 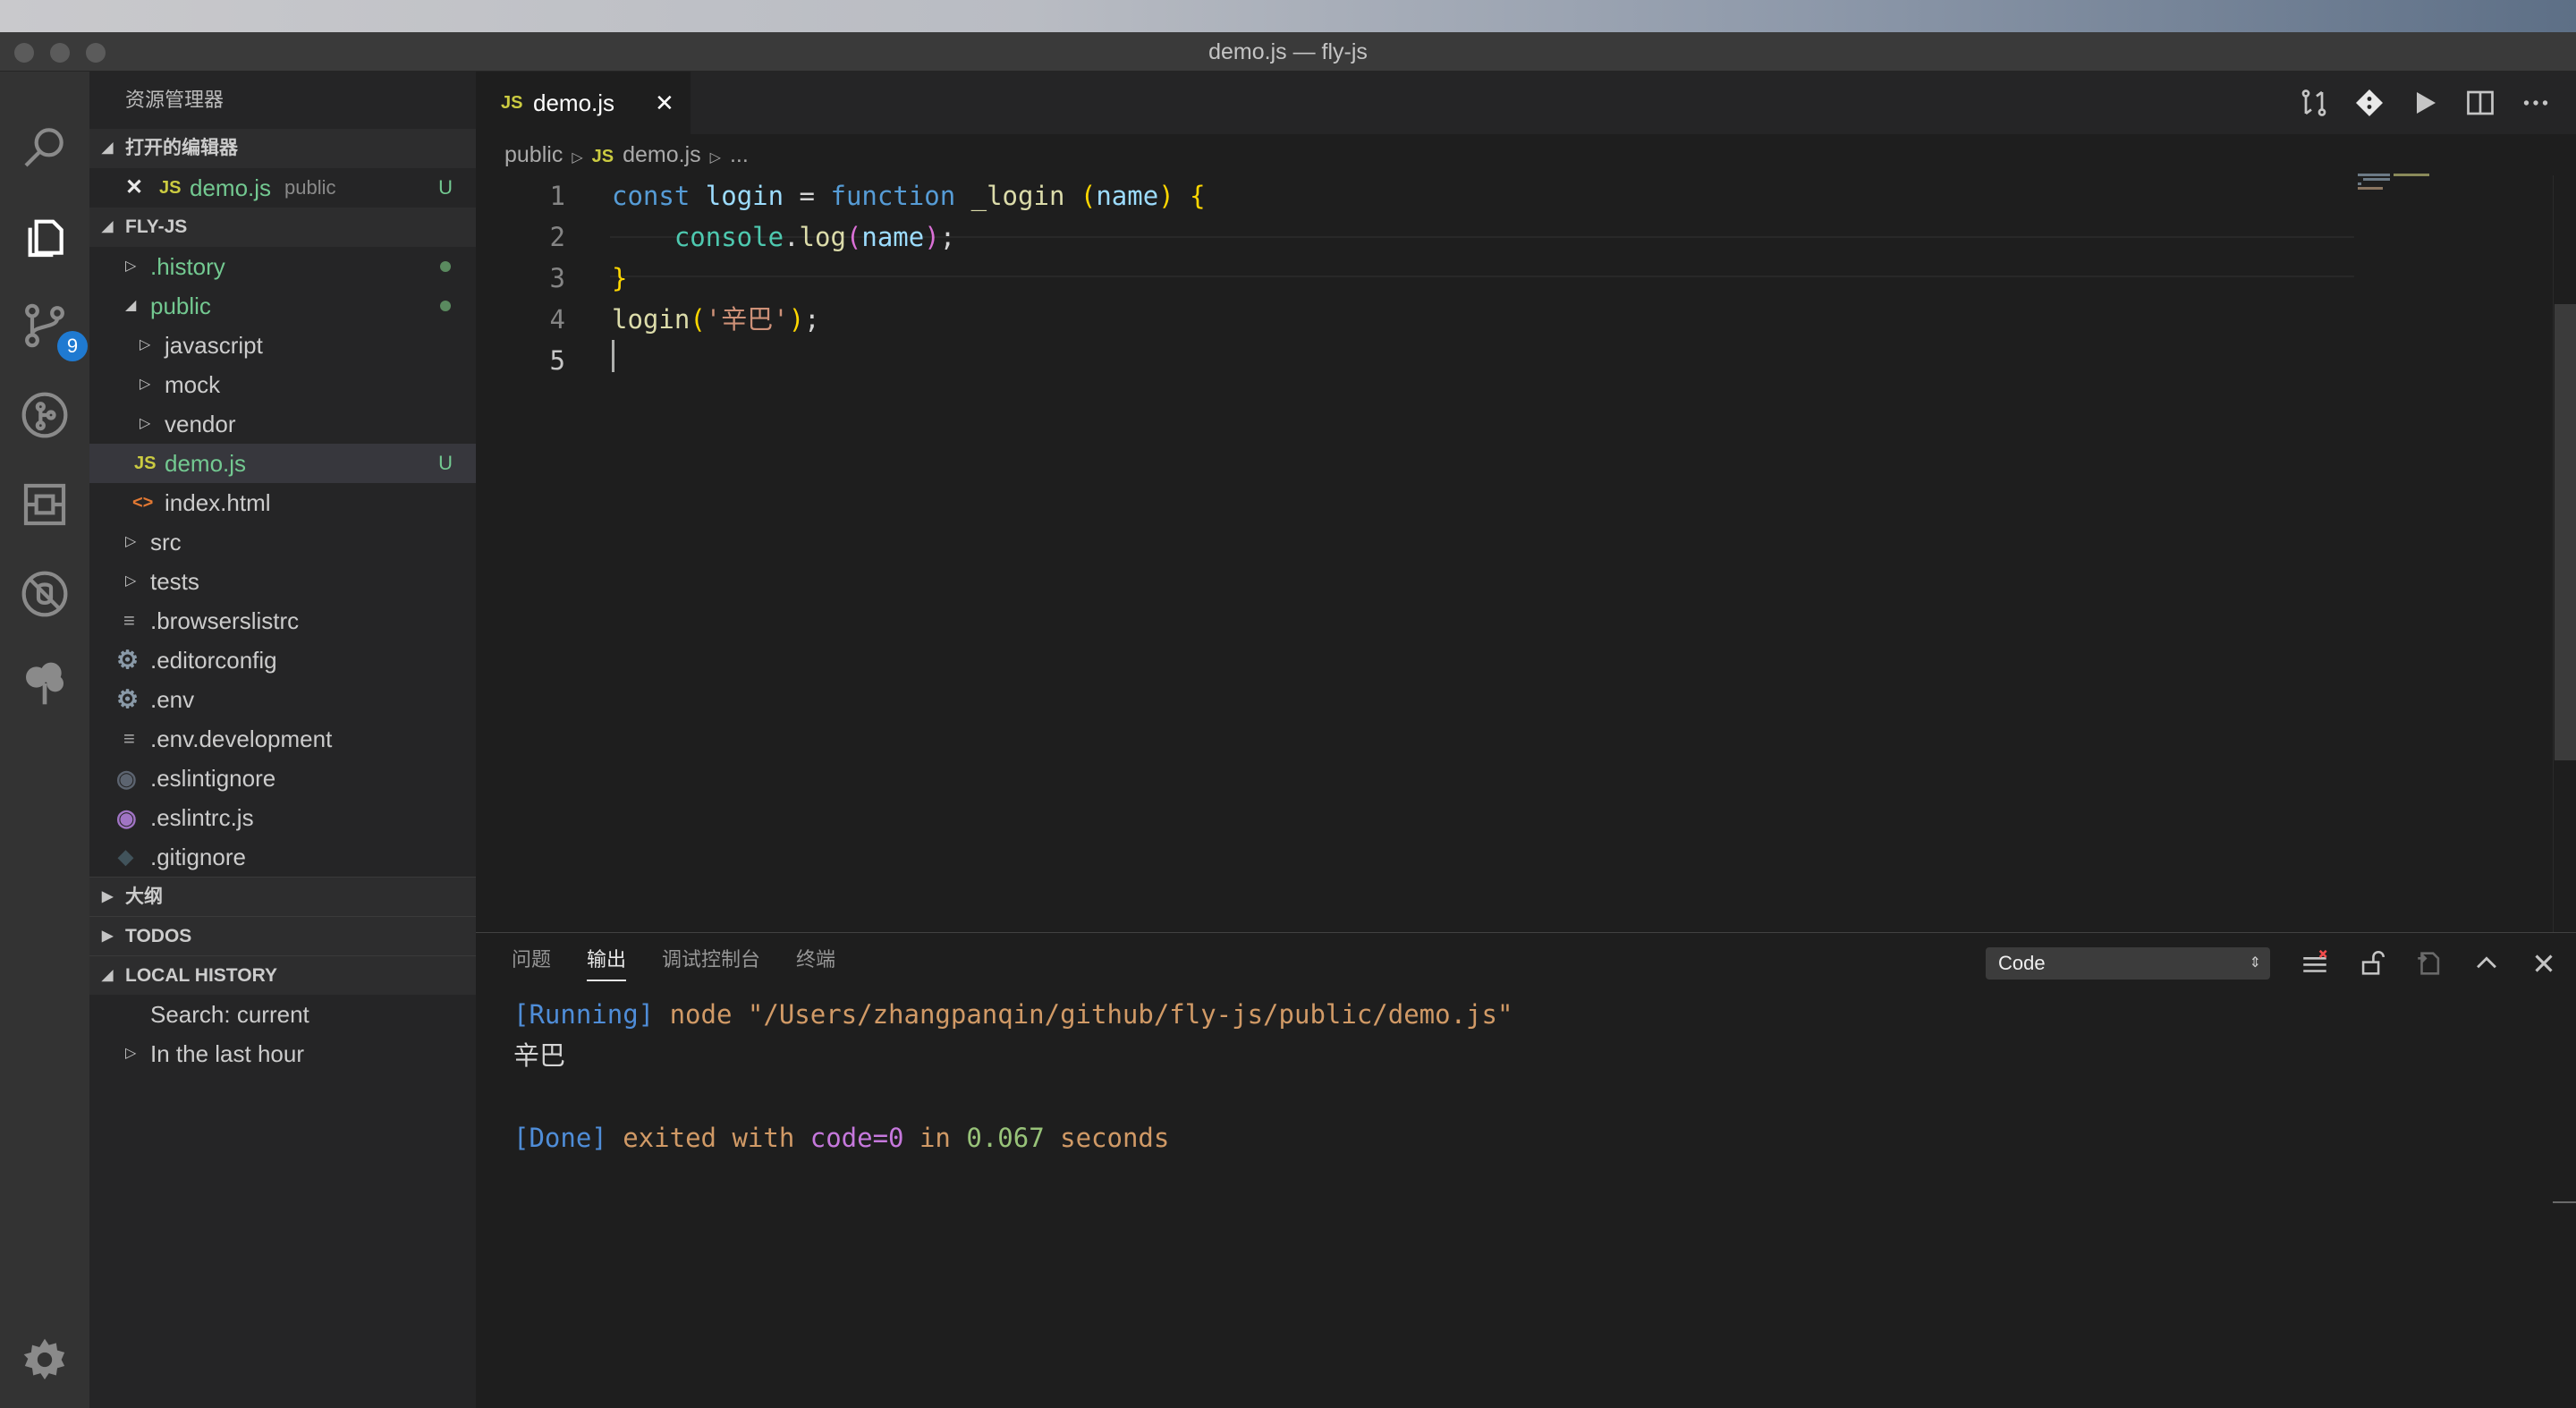 What do you see at coordinates (533, 154) in the screenshot?
I see `breadcrumb-folder: public` at bounding box center [533, 154].